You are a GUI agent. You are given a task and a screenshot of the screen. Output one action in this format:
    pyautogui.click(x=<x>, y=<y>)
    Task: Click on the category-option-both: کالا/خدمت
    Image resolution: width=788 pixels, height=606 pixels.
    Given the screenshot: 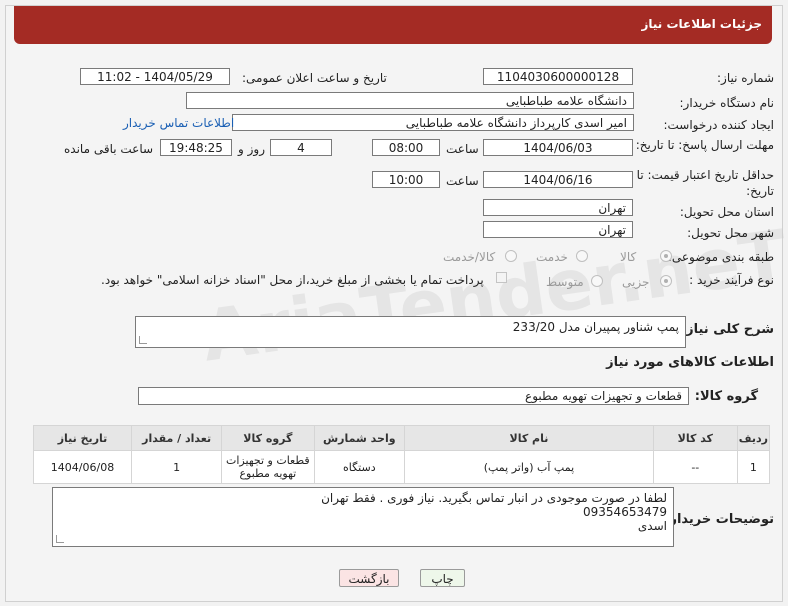 What is the action you would take?
    pyautogui.click(x=469, y=257)
    